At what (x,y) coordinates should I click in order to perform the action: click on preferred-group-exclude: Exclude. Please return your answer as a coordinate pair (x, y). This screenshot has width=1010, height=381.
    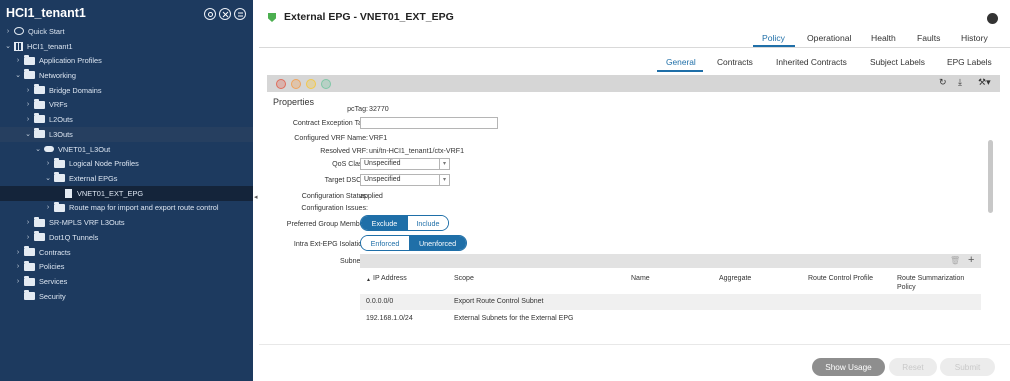
    Looking at the image, I should click on (384, 223).